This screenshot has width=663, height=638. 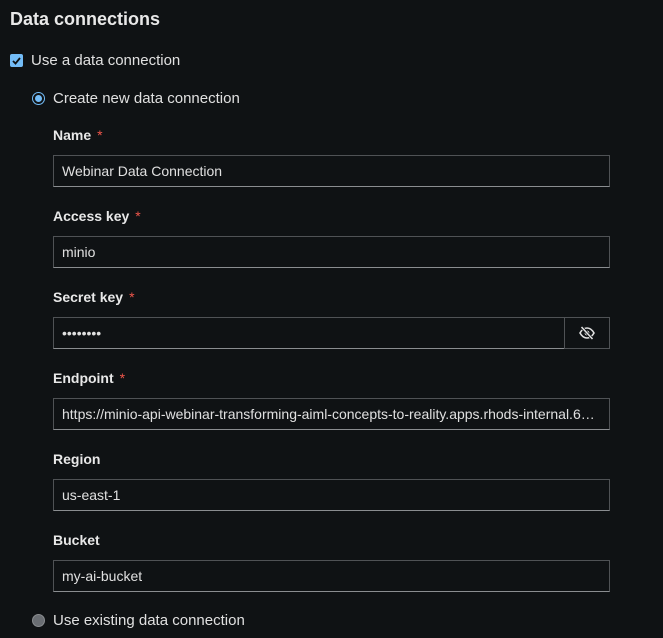 What do you see at coordinates (106, 60) in the screenshot?
I see `use-data-connection-label: Use a data connection` at bounding box center [106, 60].